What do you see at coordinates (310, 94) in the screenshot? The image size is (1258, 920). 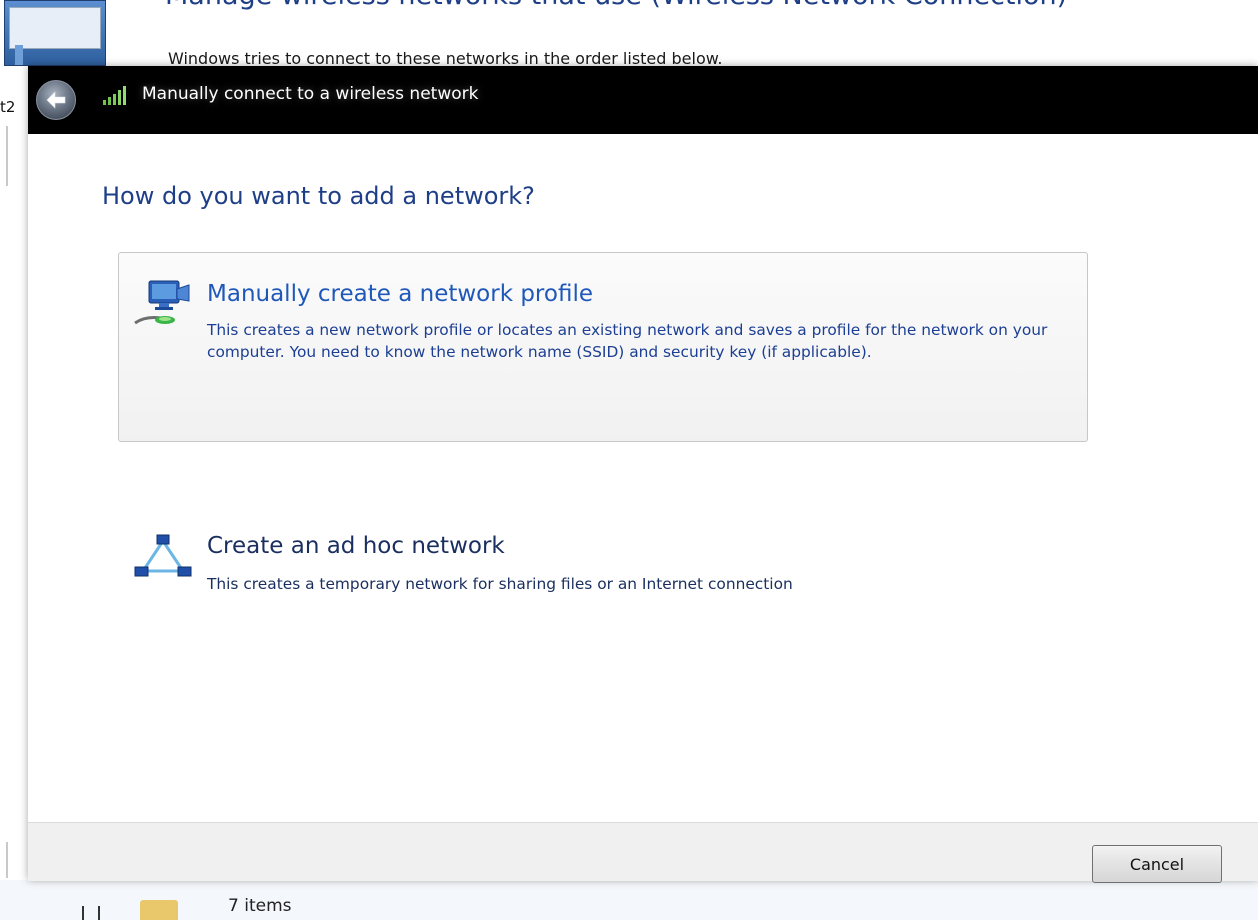 I see `dialog-title: Manually connect to a wireless network` at bounding box center [310, 94].